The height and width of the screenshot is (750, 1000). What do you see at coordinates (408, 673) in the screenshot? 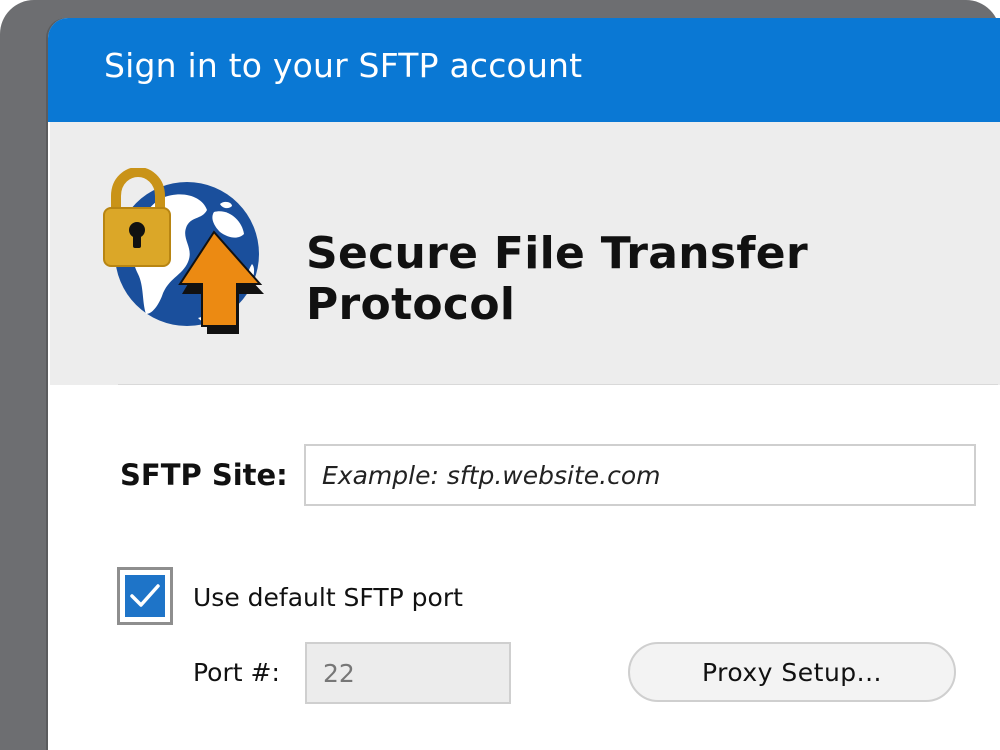
I see `port-input` at bounding box center [408, 673].